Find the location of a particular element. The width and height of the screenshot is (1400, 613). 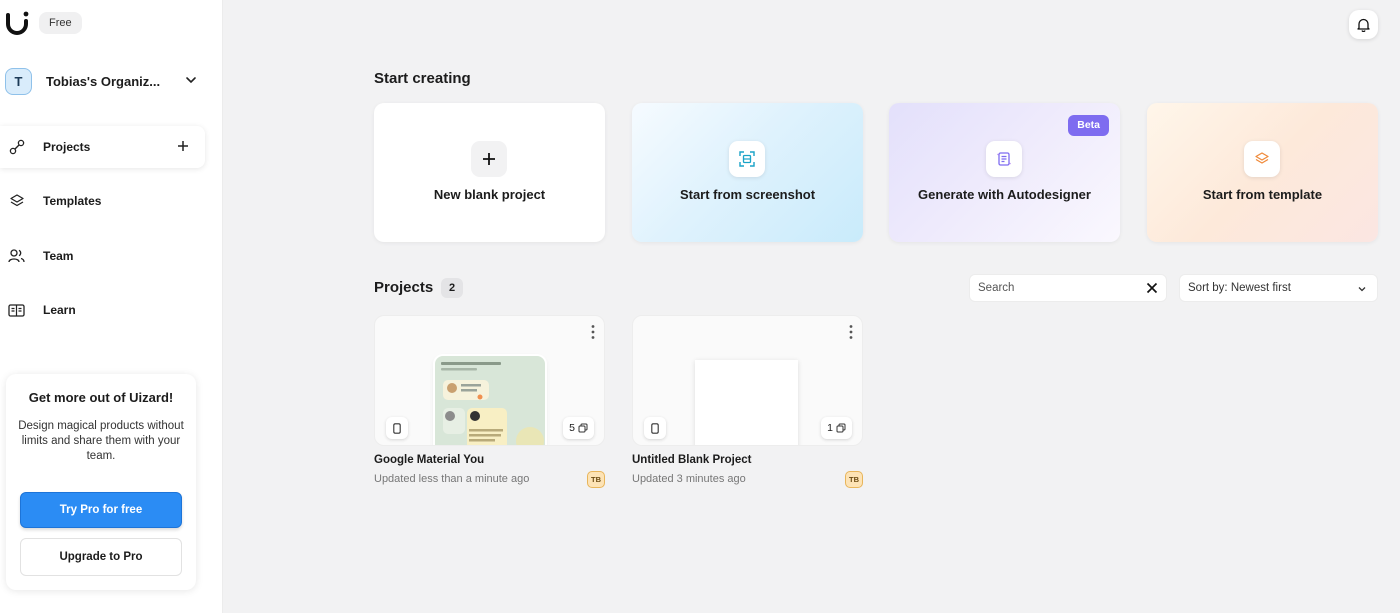

sidebar-item-templates: Templates is located at coordinates (102, 201).